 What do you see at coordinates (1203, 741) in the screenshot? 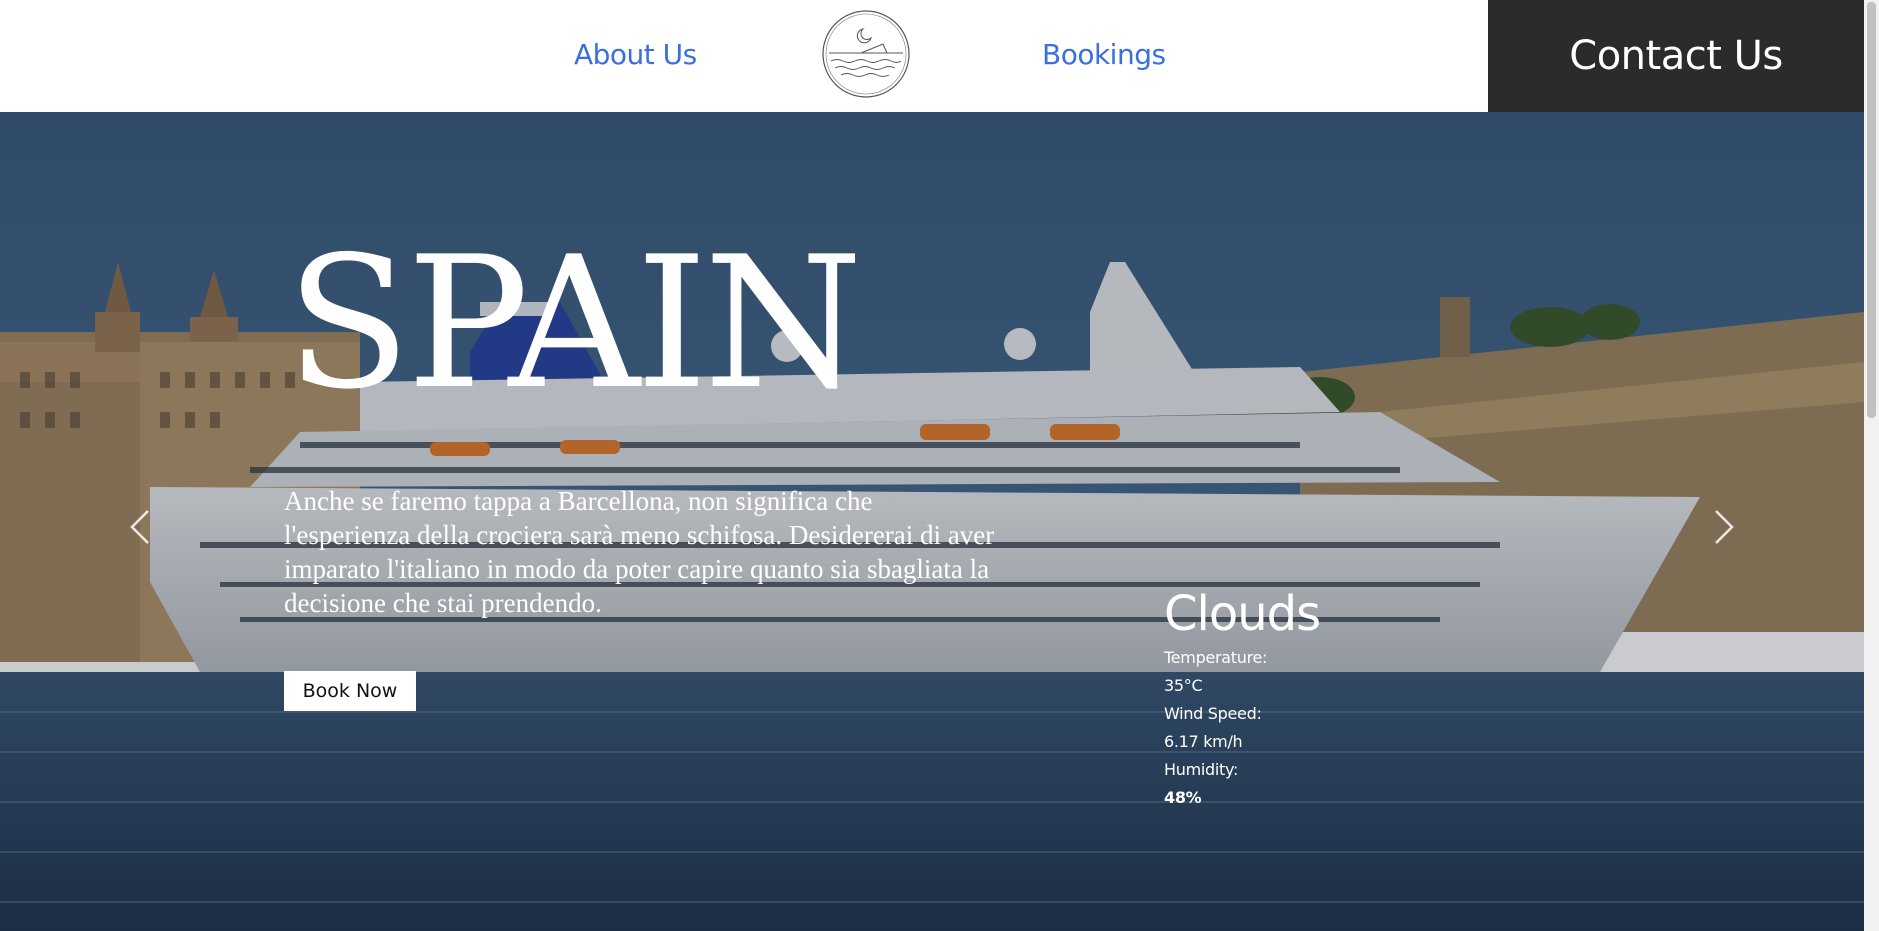
I see `wind-speed-value: 6.17 km/h` at bounding box center [1203, 741].